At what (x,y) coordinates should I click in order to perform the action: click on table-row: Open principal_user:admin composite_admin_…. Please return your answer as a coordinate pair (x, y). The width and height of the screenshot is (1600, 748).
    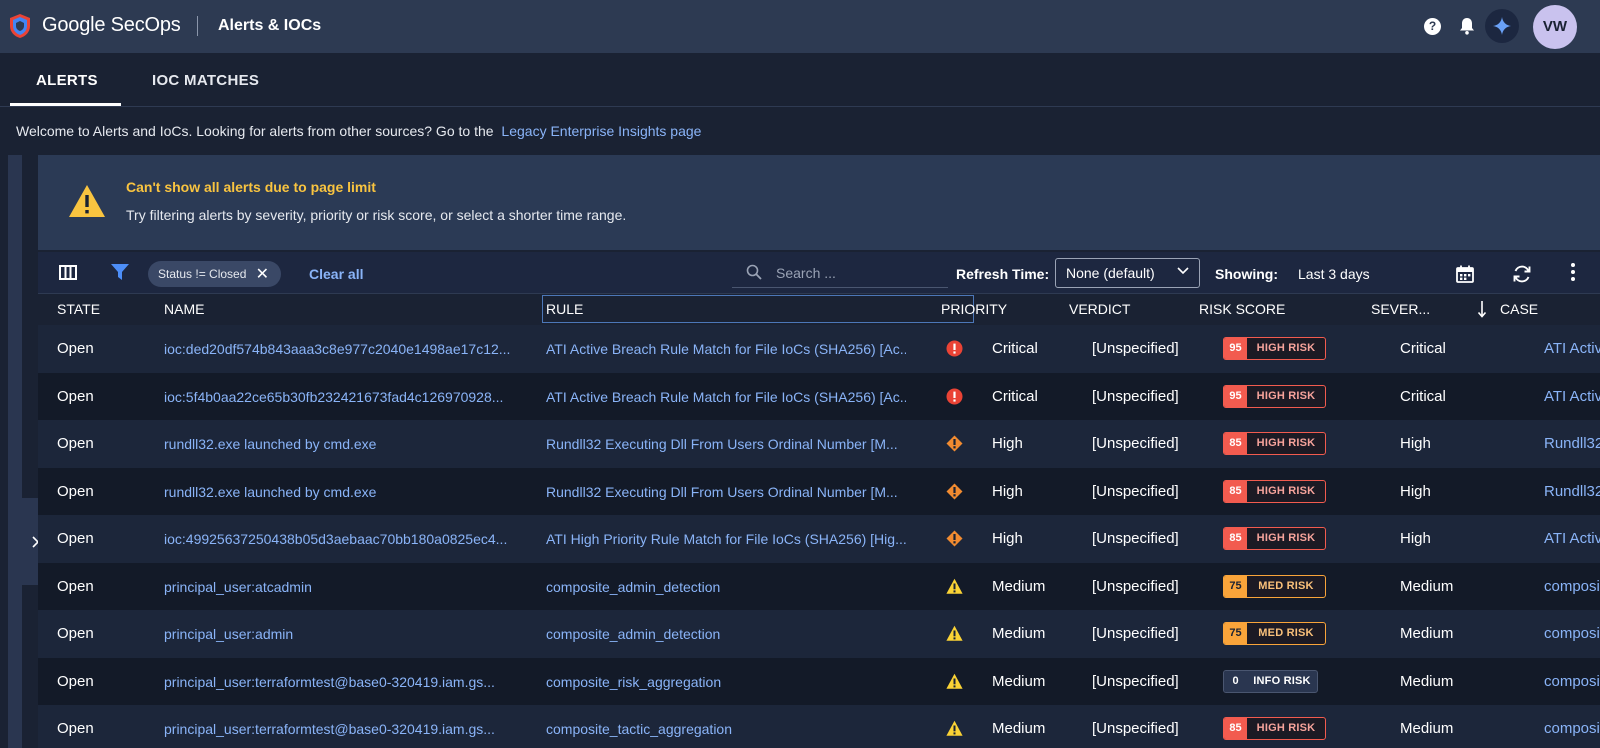
    Looking at the image, I should click on (819, 634).